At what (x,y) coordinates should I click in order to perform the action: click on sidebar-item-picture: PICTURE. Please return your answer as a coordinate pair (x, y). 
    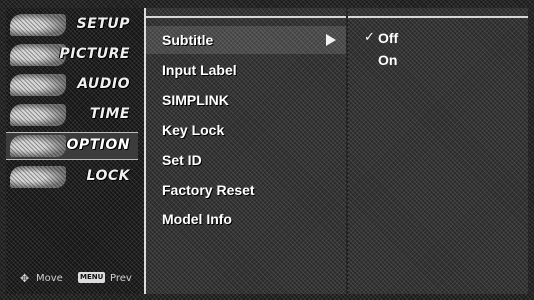
    Looking at the image, I should click on (72, 55).